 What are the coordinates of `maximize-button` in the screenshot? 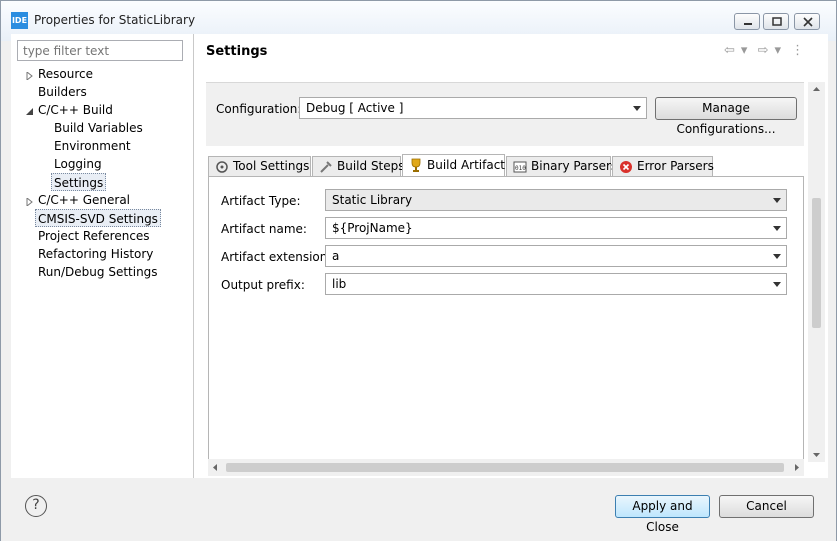 It's located at (776, 21).